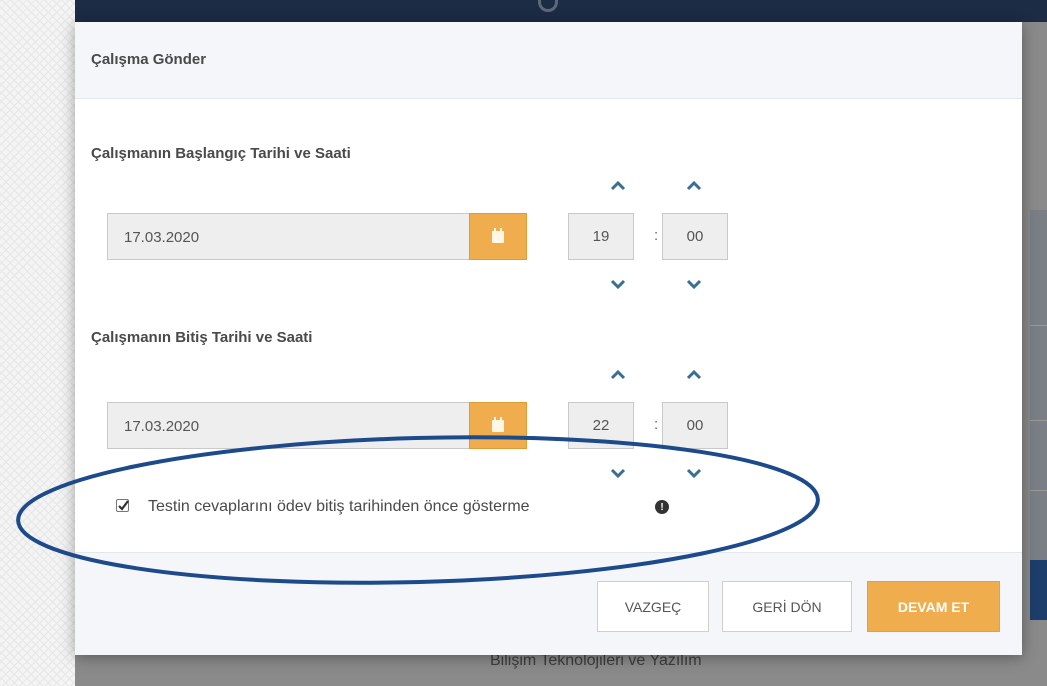 The height and width of the screenshot is (686, 1047). Describe the element at coordinates (618, 284) in the screenshot. I see `start-hour-decrement-button` at that location.